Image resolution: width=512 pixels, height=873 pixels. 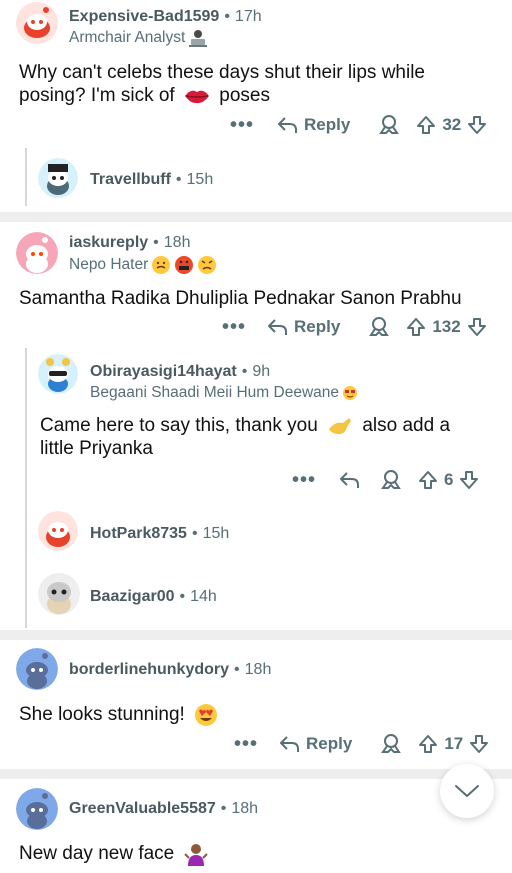 I want to click on comment-actions: ••• Reply 32, so click(x=358, y=125).